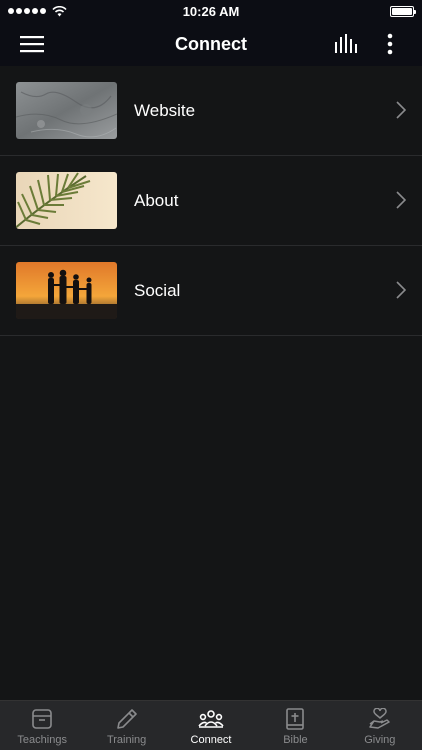  Describe the element at coordinates (211, 740) in the screenshot. I see `tab-label: Connect` at that location.